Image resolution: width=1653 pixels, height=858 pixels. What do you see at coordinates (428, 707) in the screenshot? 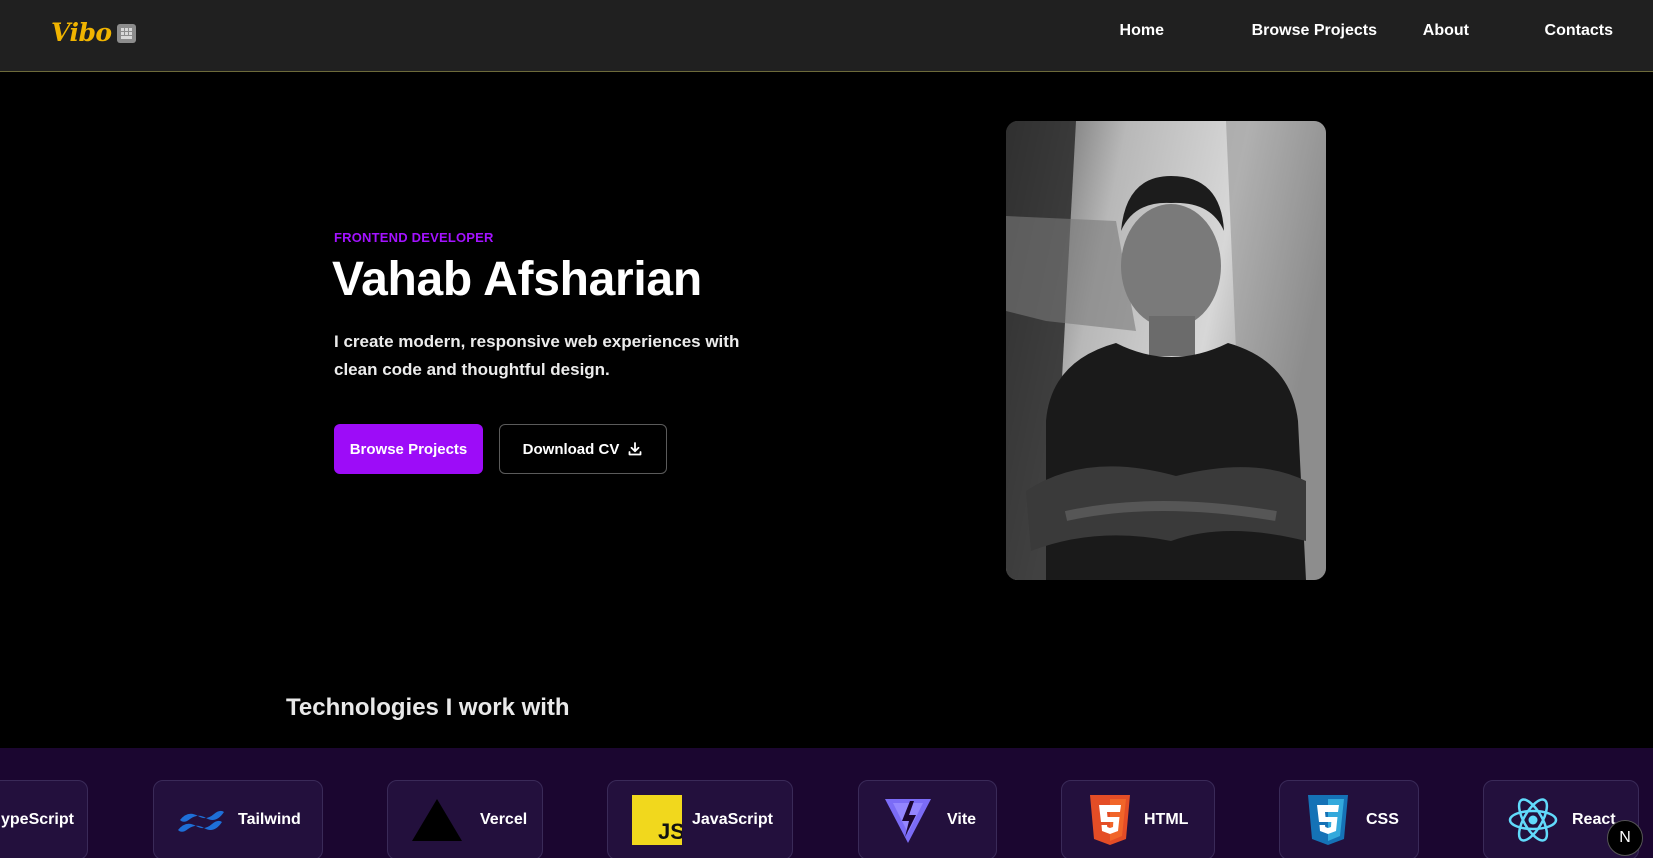
I see `technologies-title: Technologies I work with` at bounding box center [428, 707].